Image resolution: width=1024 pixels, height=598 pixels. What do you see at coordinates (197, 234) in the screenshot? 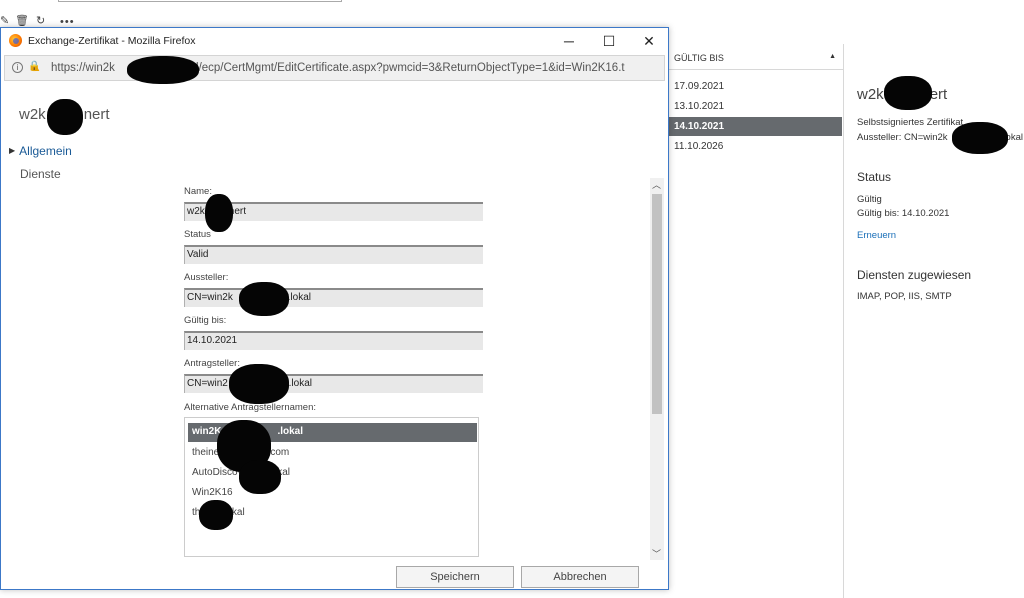
I see `status-label: Status` at bounding box center [197, 234].